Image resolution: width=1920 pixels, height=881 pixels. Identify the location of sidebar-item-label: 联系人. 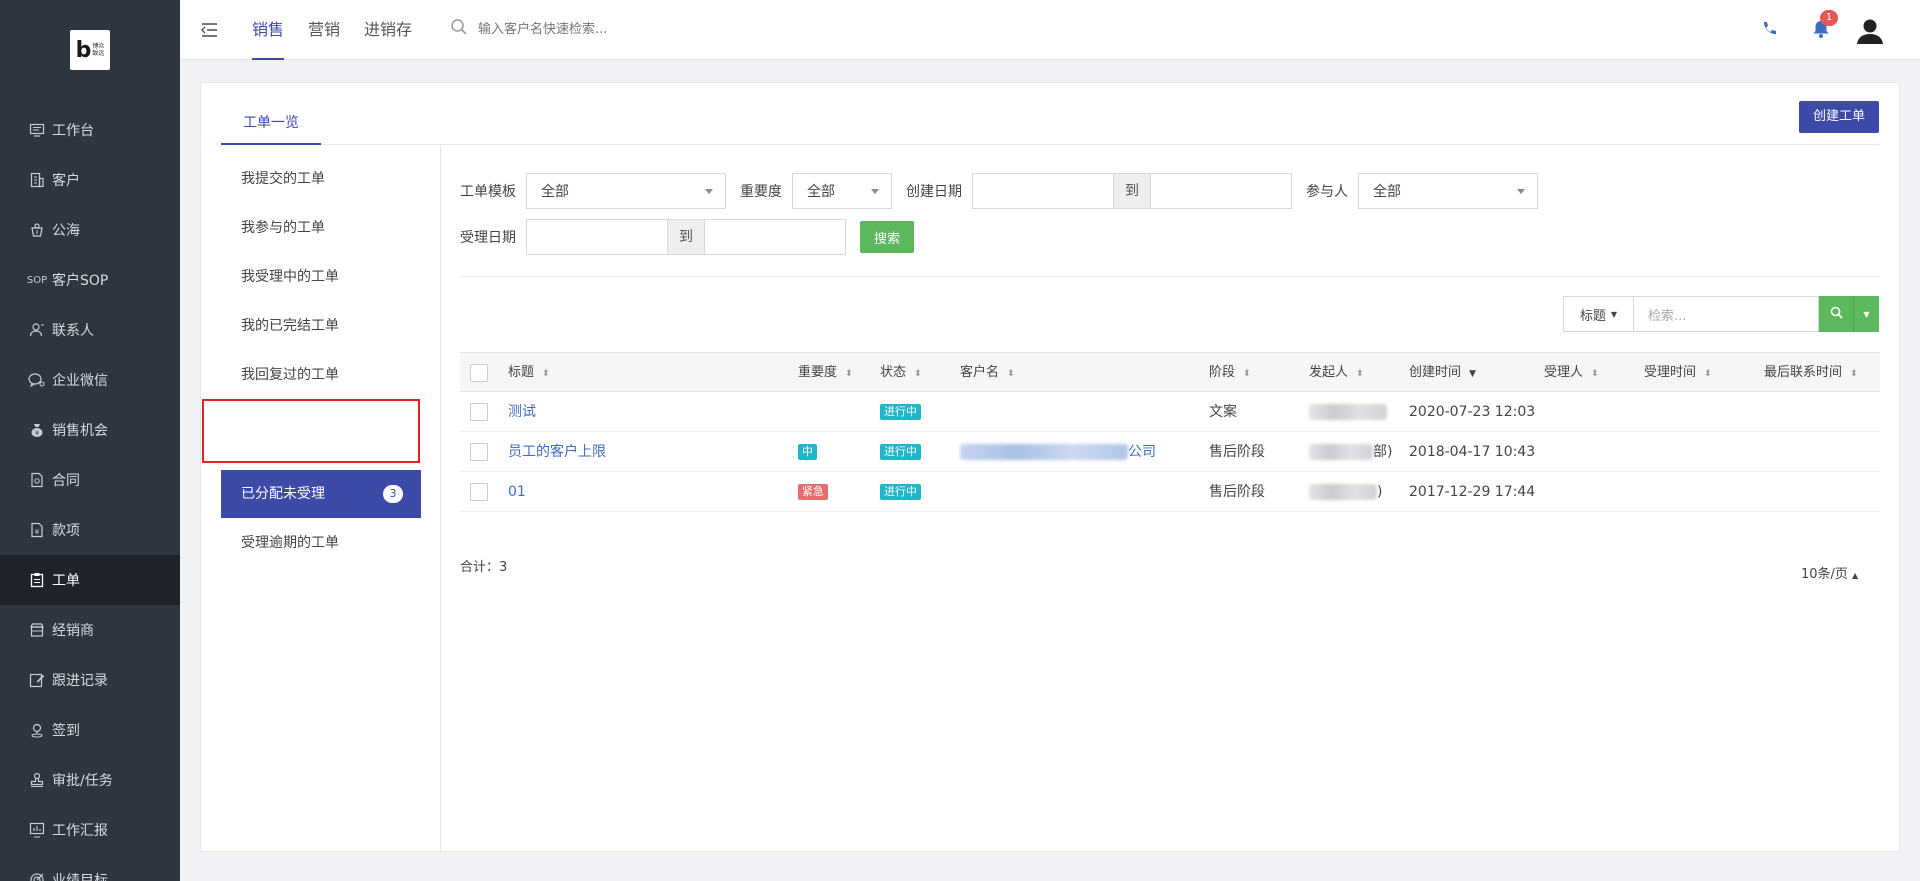
(73, 331).